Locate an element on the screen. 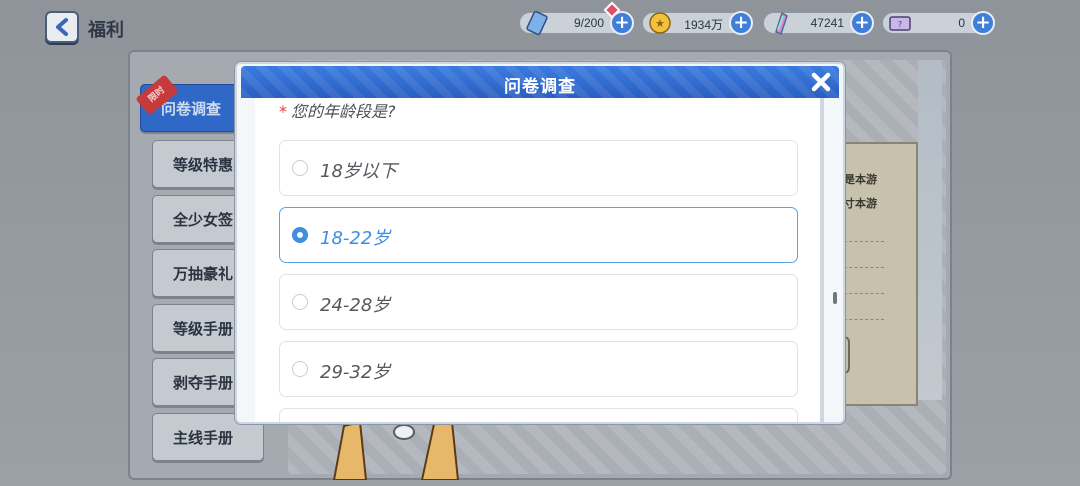 This screenshot has height=486, width=1080. dialog-title: 问卷调查 is located at coordinates (540, 87).